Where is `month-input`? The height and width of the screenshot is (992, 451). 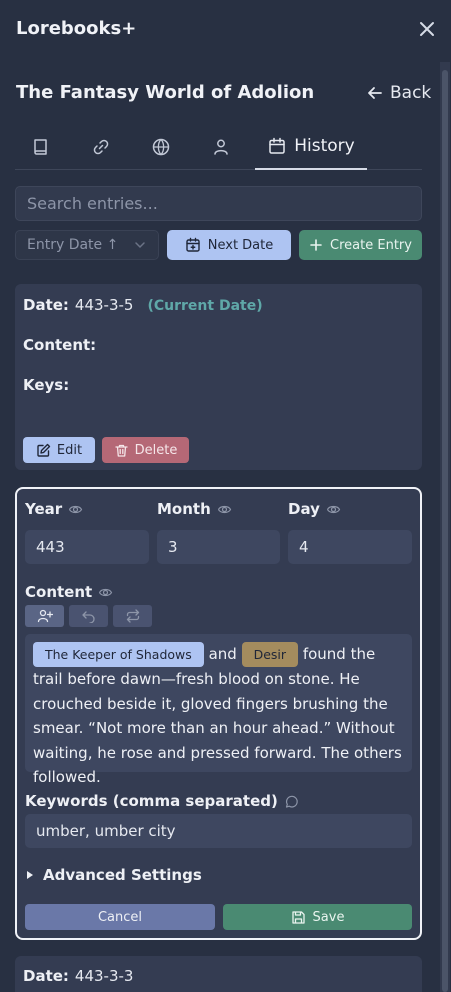 month-input is located at coordinates (218, 547).